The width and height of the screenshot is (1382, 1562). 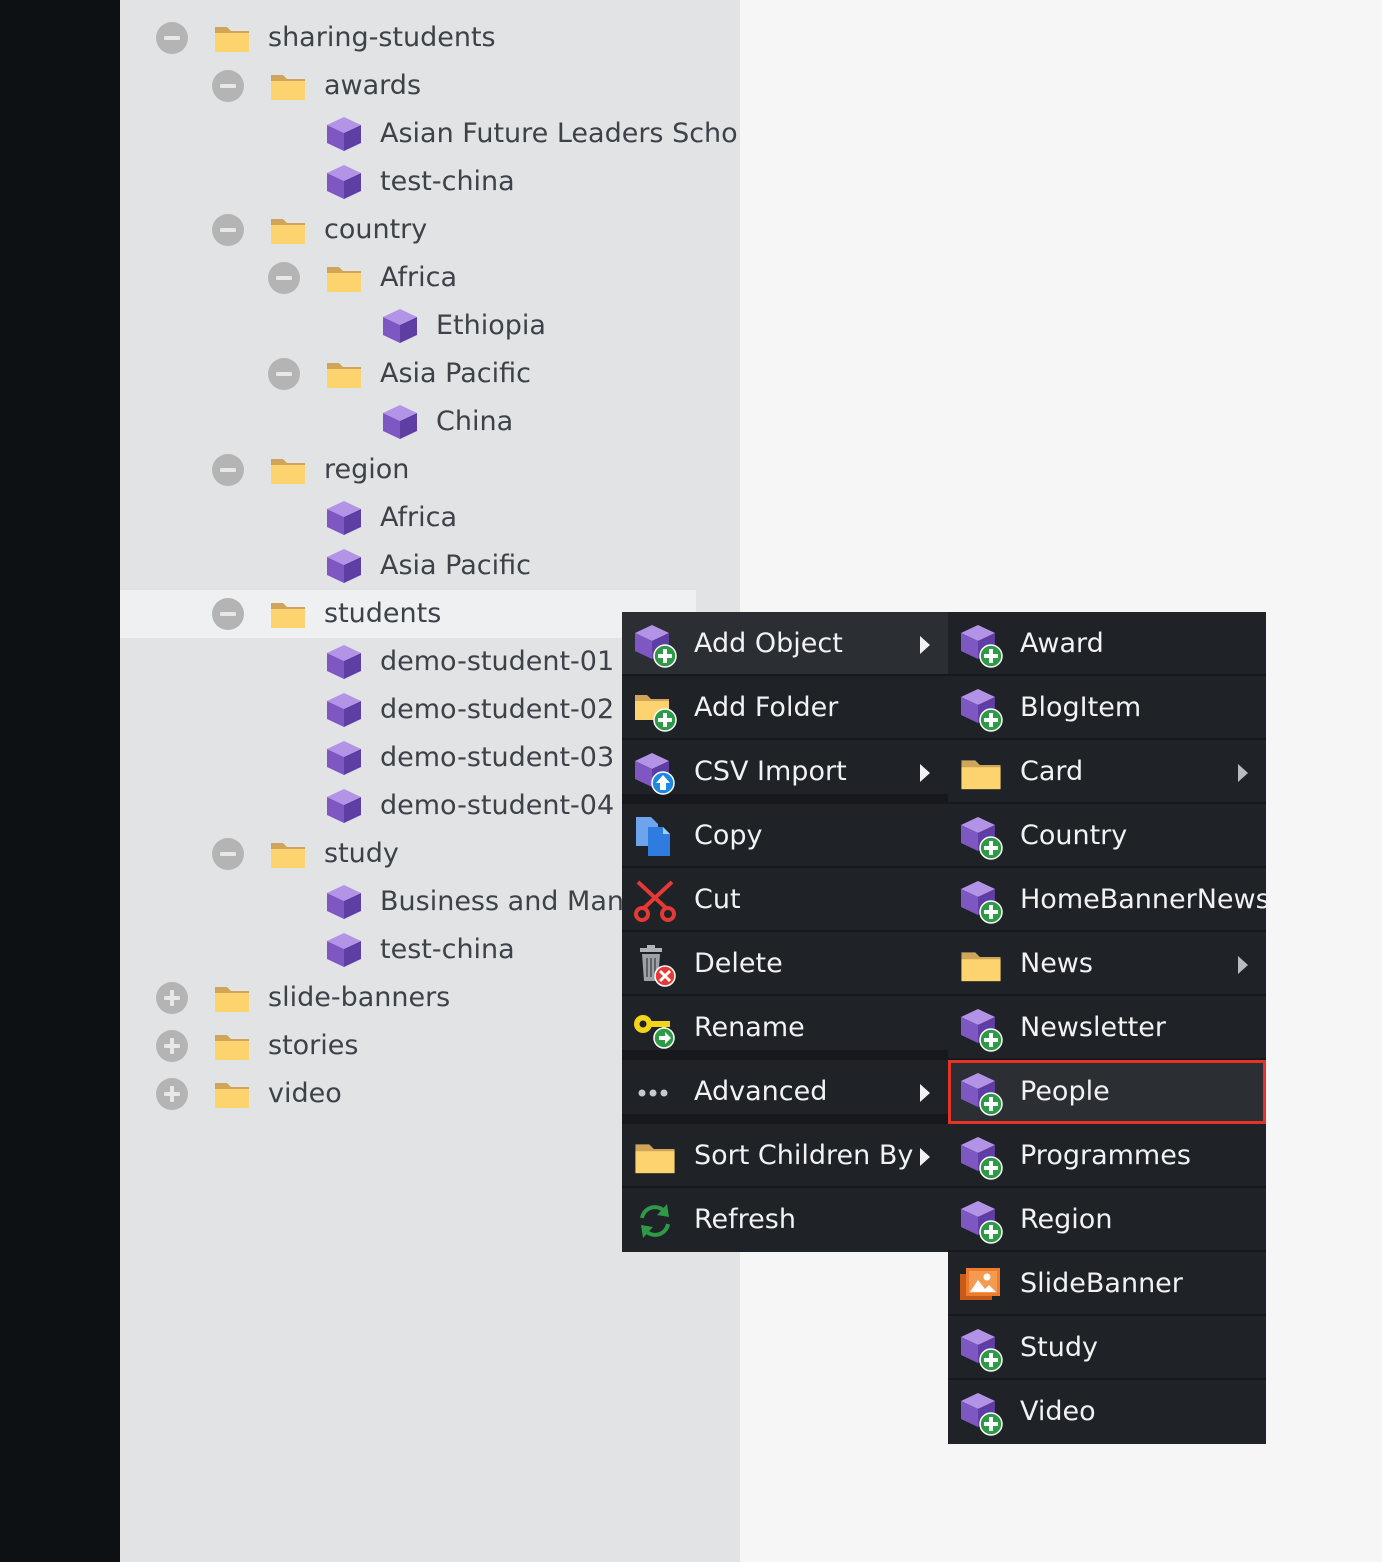 What do you see at coordinates (785, 836) in the screenshot?
I see `menu-item-copy: Copy` at bounding box center [785, 836].